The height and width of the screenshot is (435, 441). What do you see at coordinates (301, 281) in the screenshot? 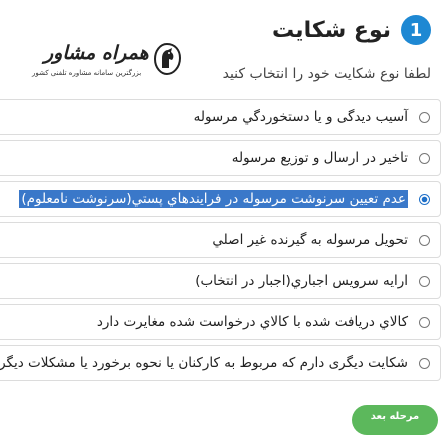
I see `complaint-option-label: ارايه سرويس اجباري(اجبار در انتخاب)` at bounding box center [301, 281].